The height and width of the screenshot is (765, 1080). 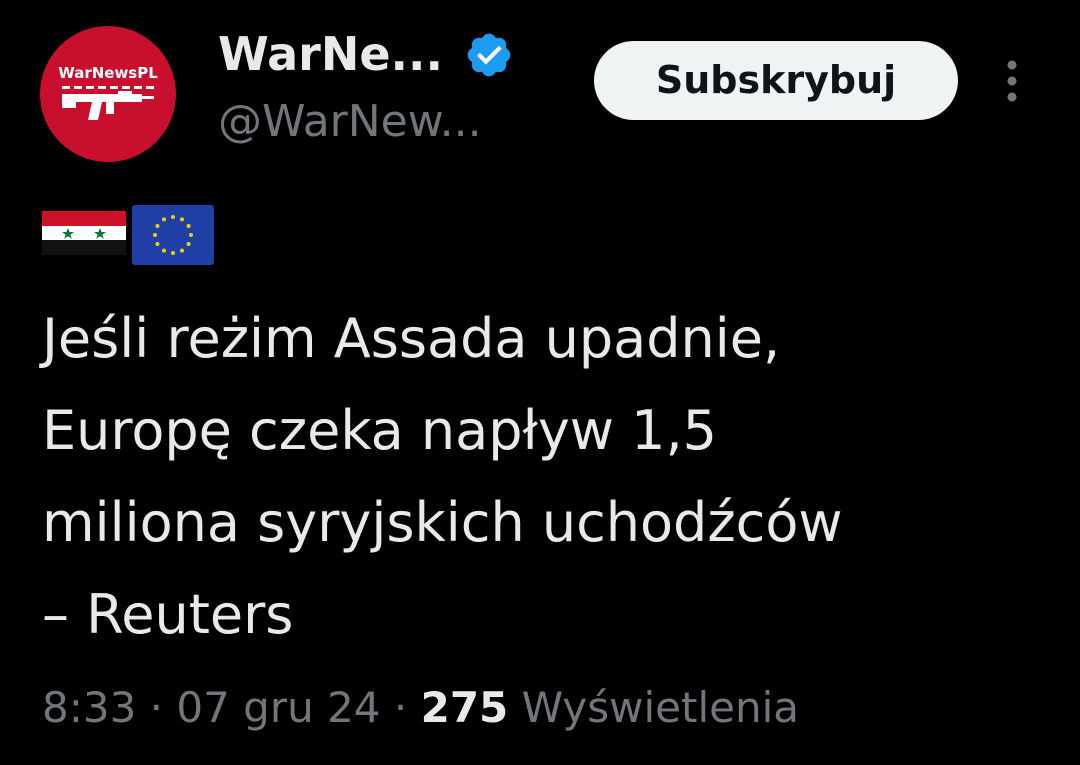 What do you see at coordinates (1012, 81) in the screenshot?
I see `more-vertical-icon` at bounding box center [1012, 81].